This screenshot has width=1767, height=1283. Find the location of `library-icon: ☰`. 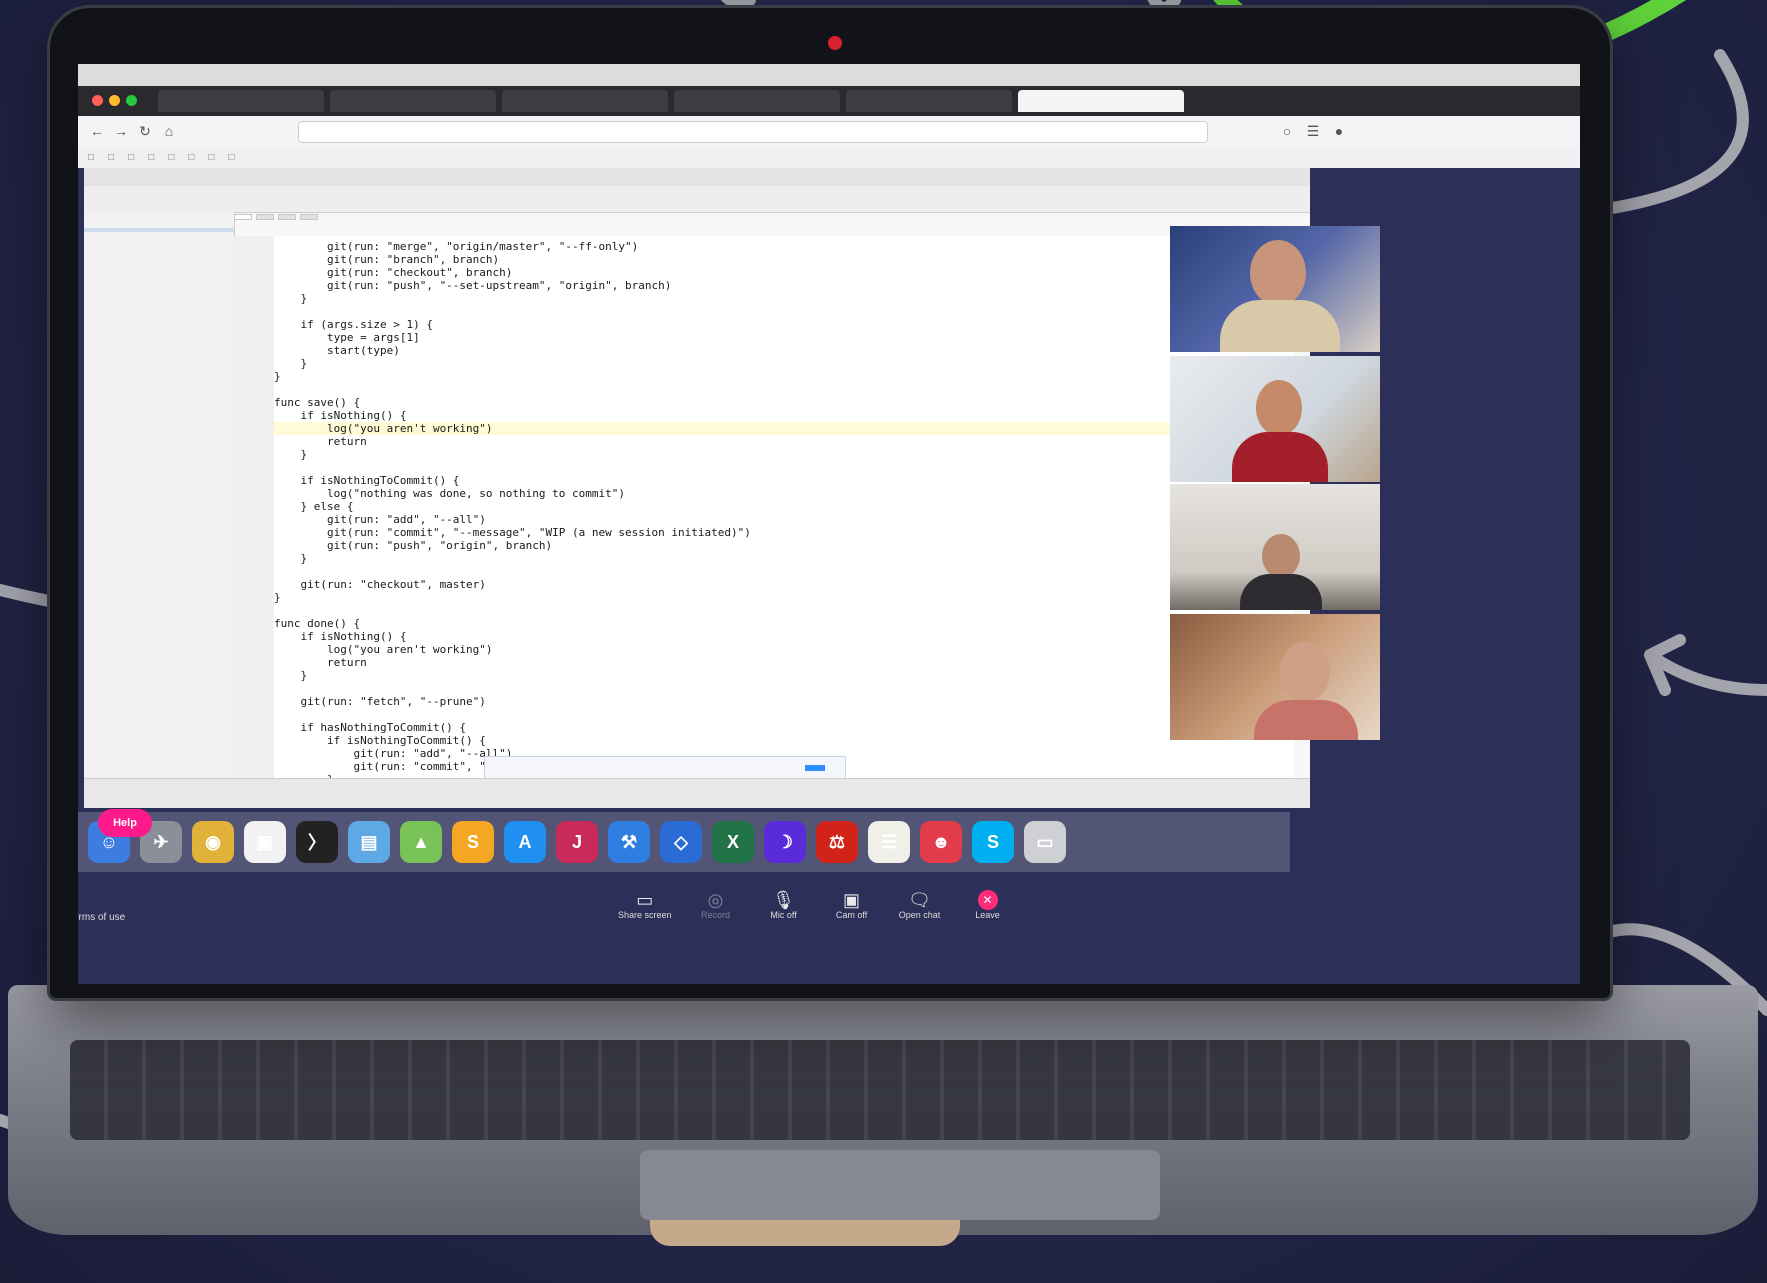

library-icon: ☰ is located at coordinates (1313, 131).